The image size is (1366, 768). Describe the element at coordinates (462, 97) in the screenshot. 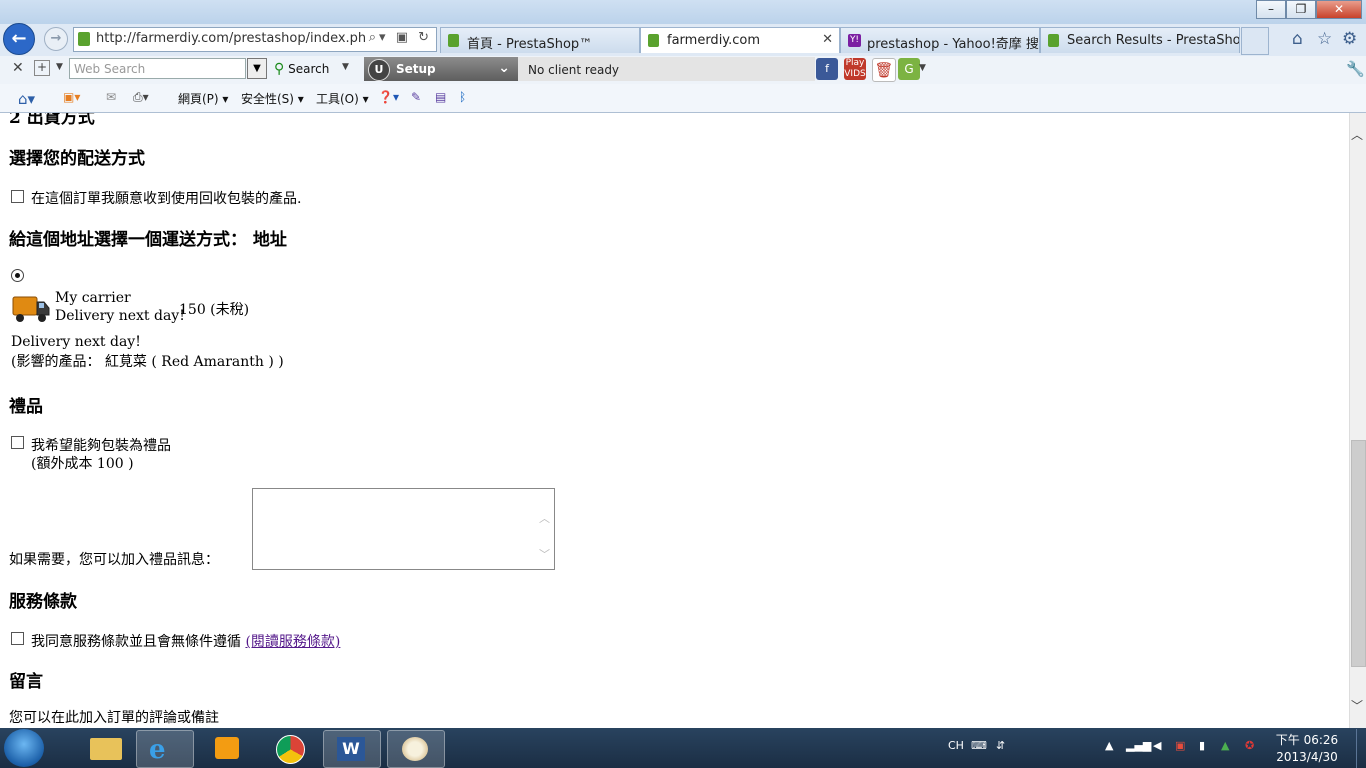

I see `bluetooth-icon: ᛒ` at that location.